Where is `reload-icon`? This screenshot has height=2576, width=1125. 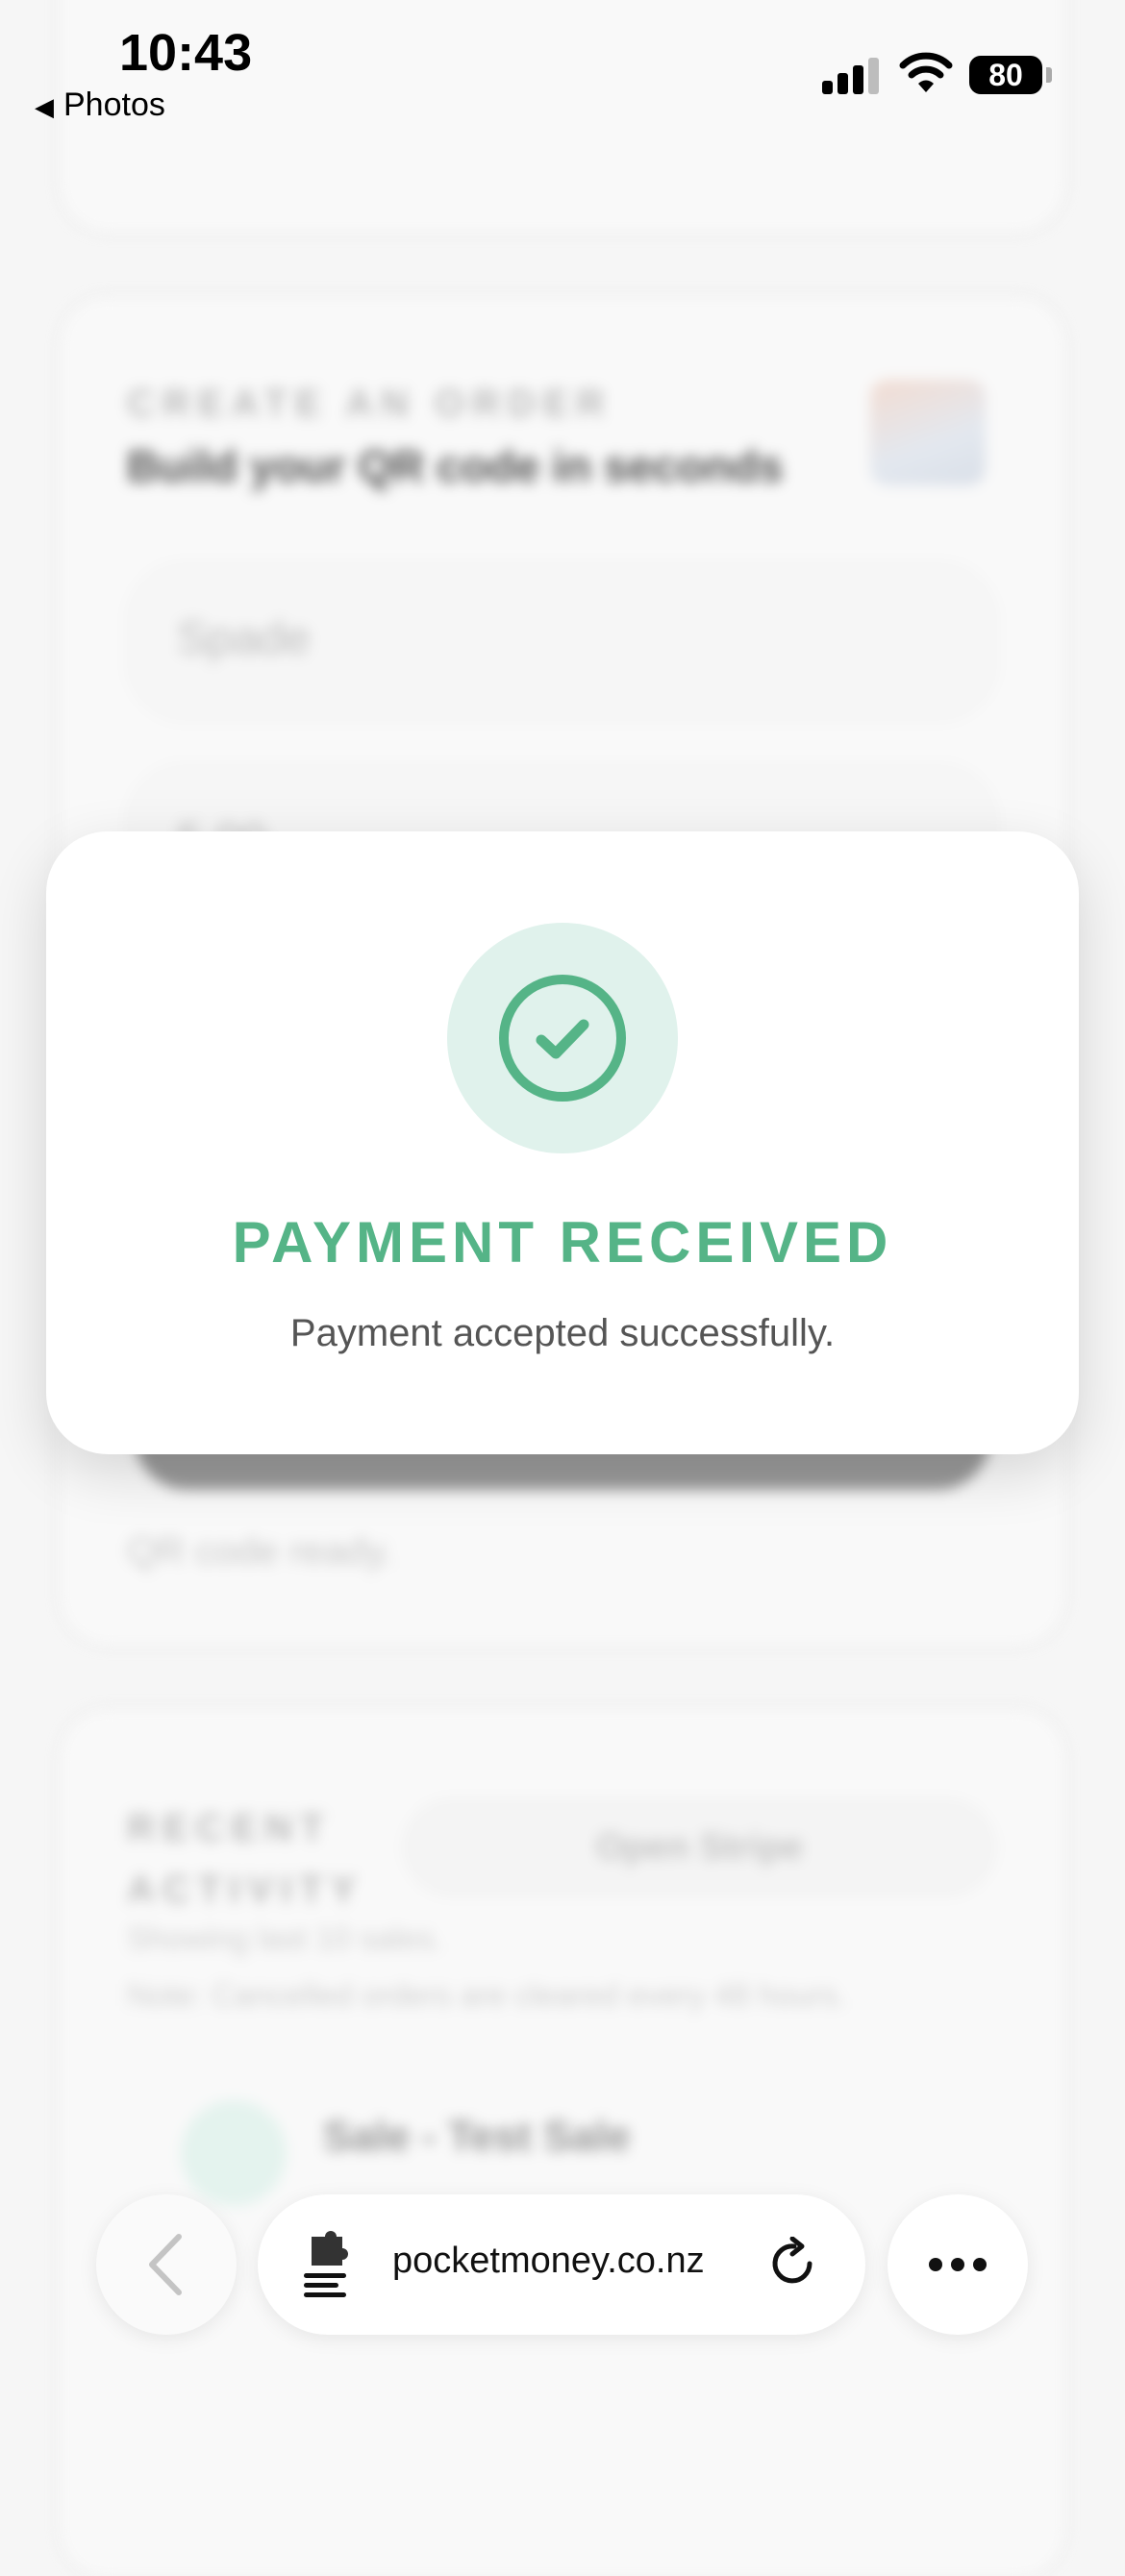
reload-icon is located at coordinates (794, 2264).